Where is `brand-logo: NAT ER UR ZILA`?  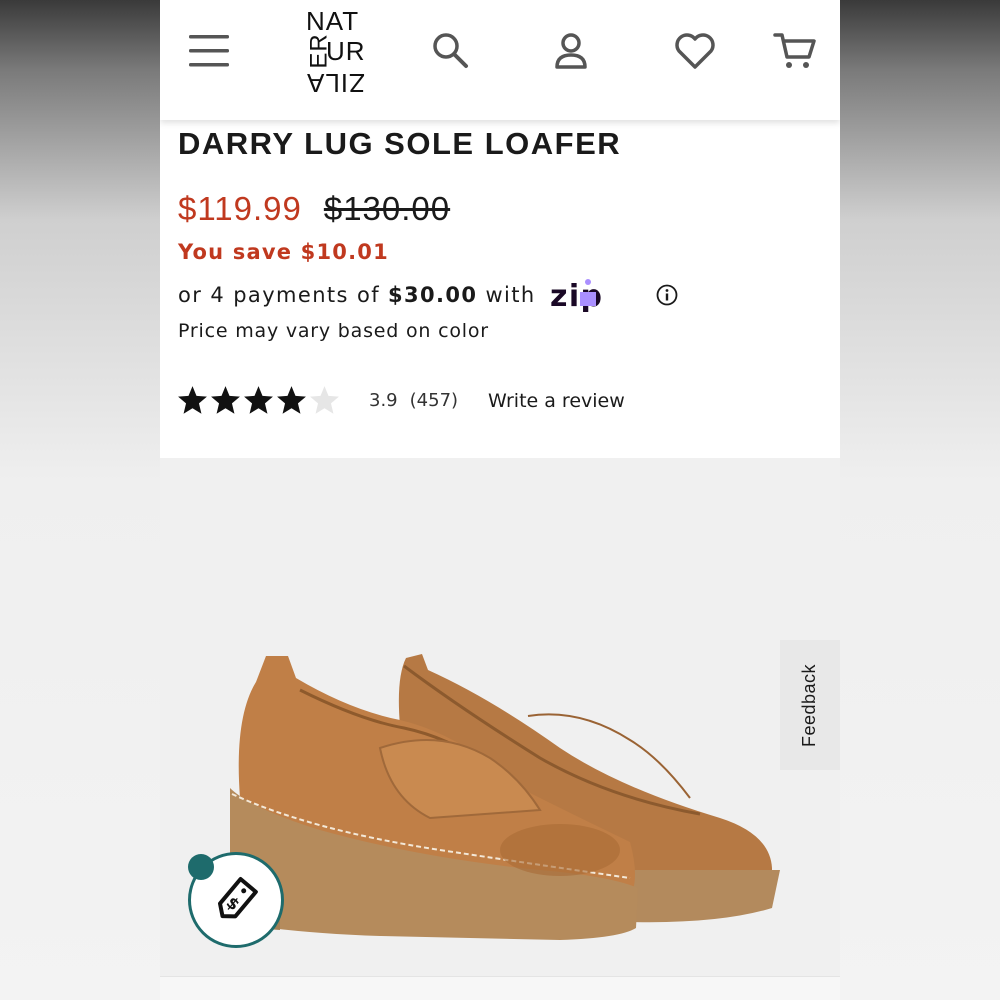 brand-logo: NAT ER UR ZILA is located at coordinates (339, 53).